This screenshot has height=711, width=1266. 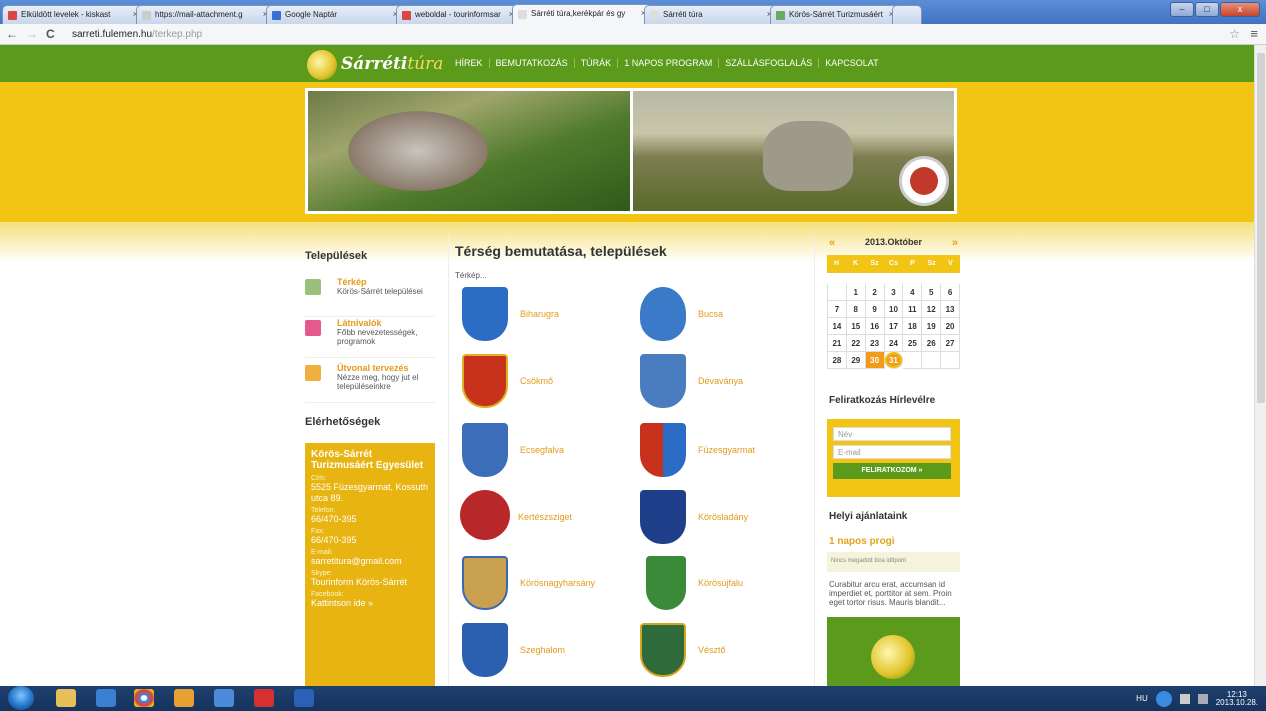 What do you see at coordinates (832, 243) in the screenshot?
I see `calendar-prev-button: «` at bounding box center [832, 243].